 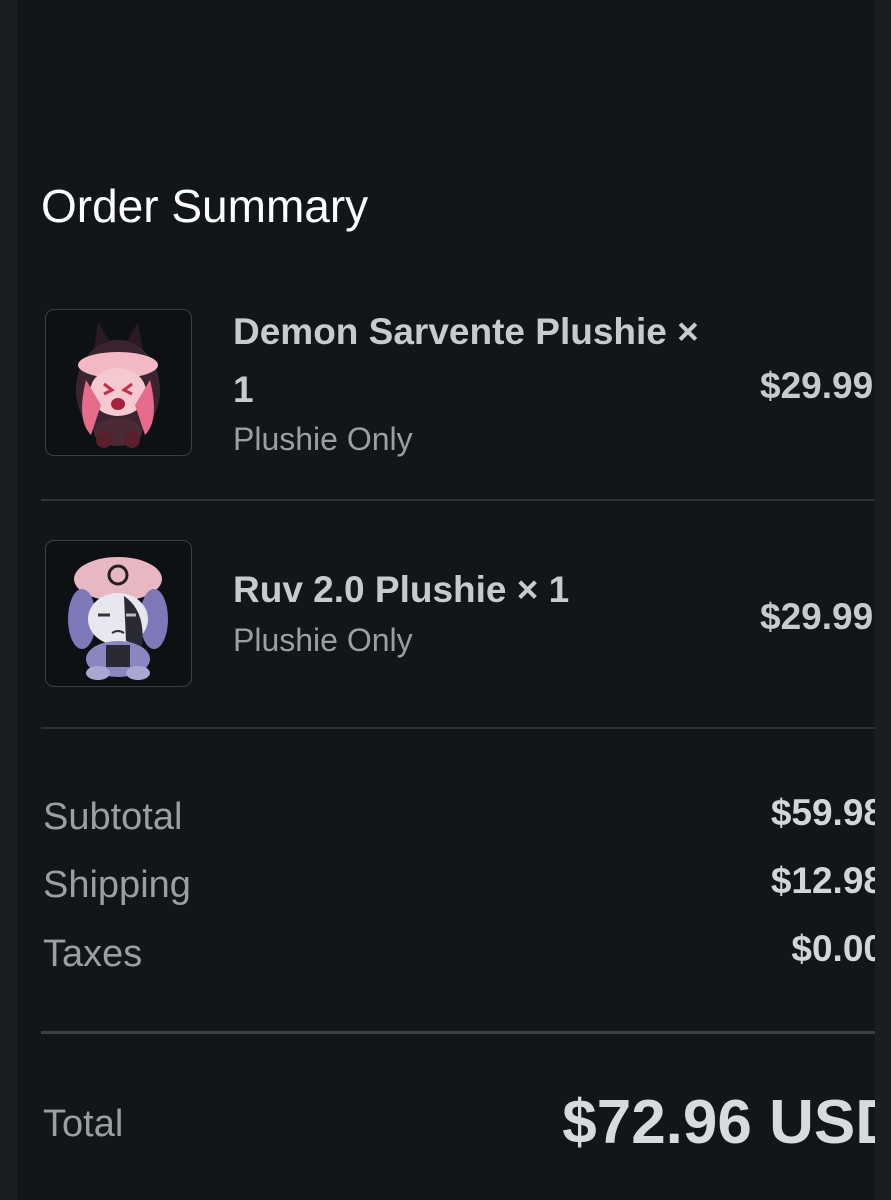 I want to click on total-value: $72.96 USD, so click(x=718, y=1122).